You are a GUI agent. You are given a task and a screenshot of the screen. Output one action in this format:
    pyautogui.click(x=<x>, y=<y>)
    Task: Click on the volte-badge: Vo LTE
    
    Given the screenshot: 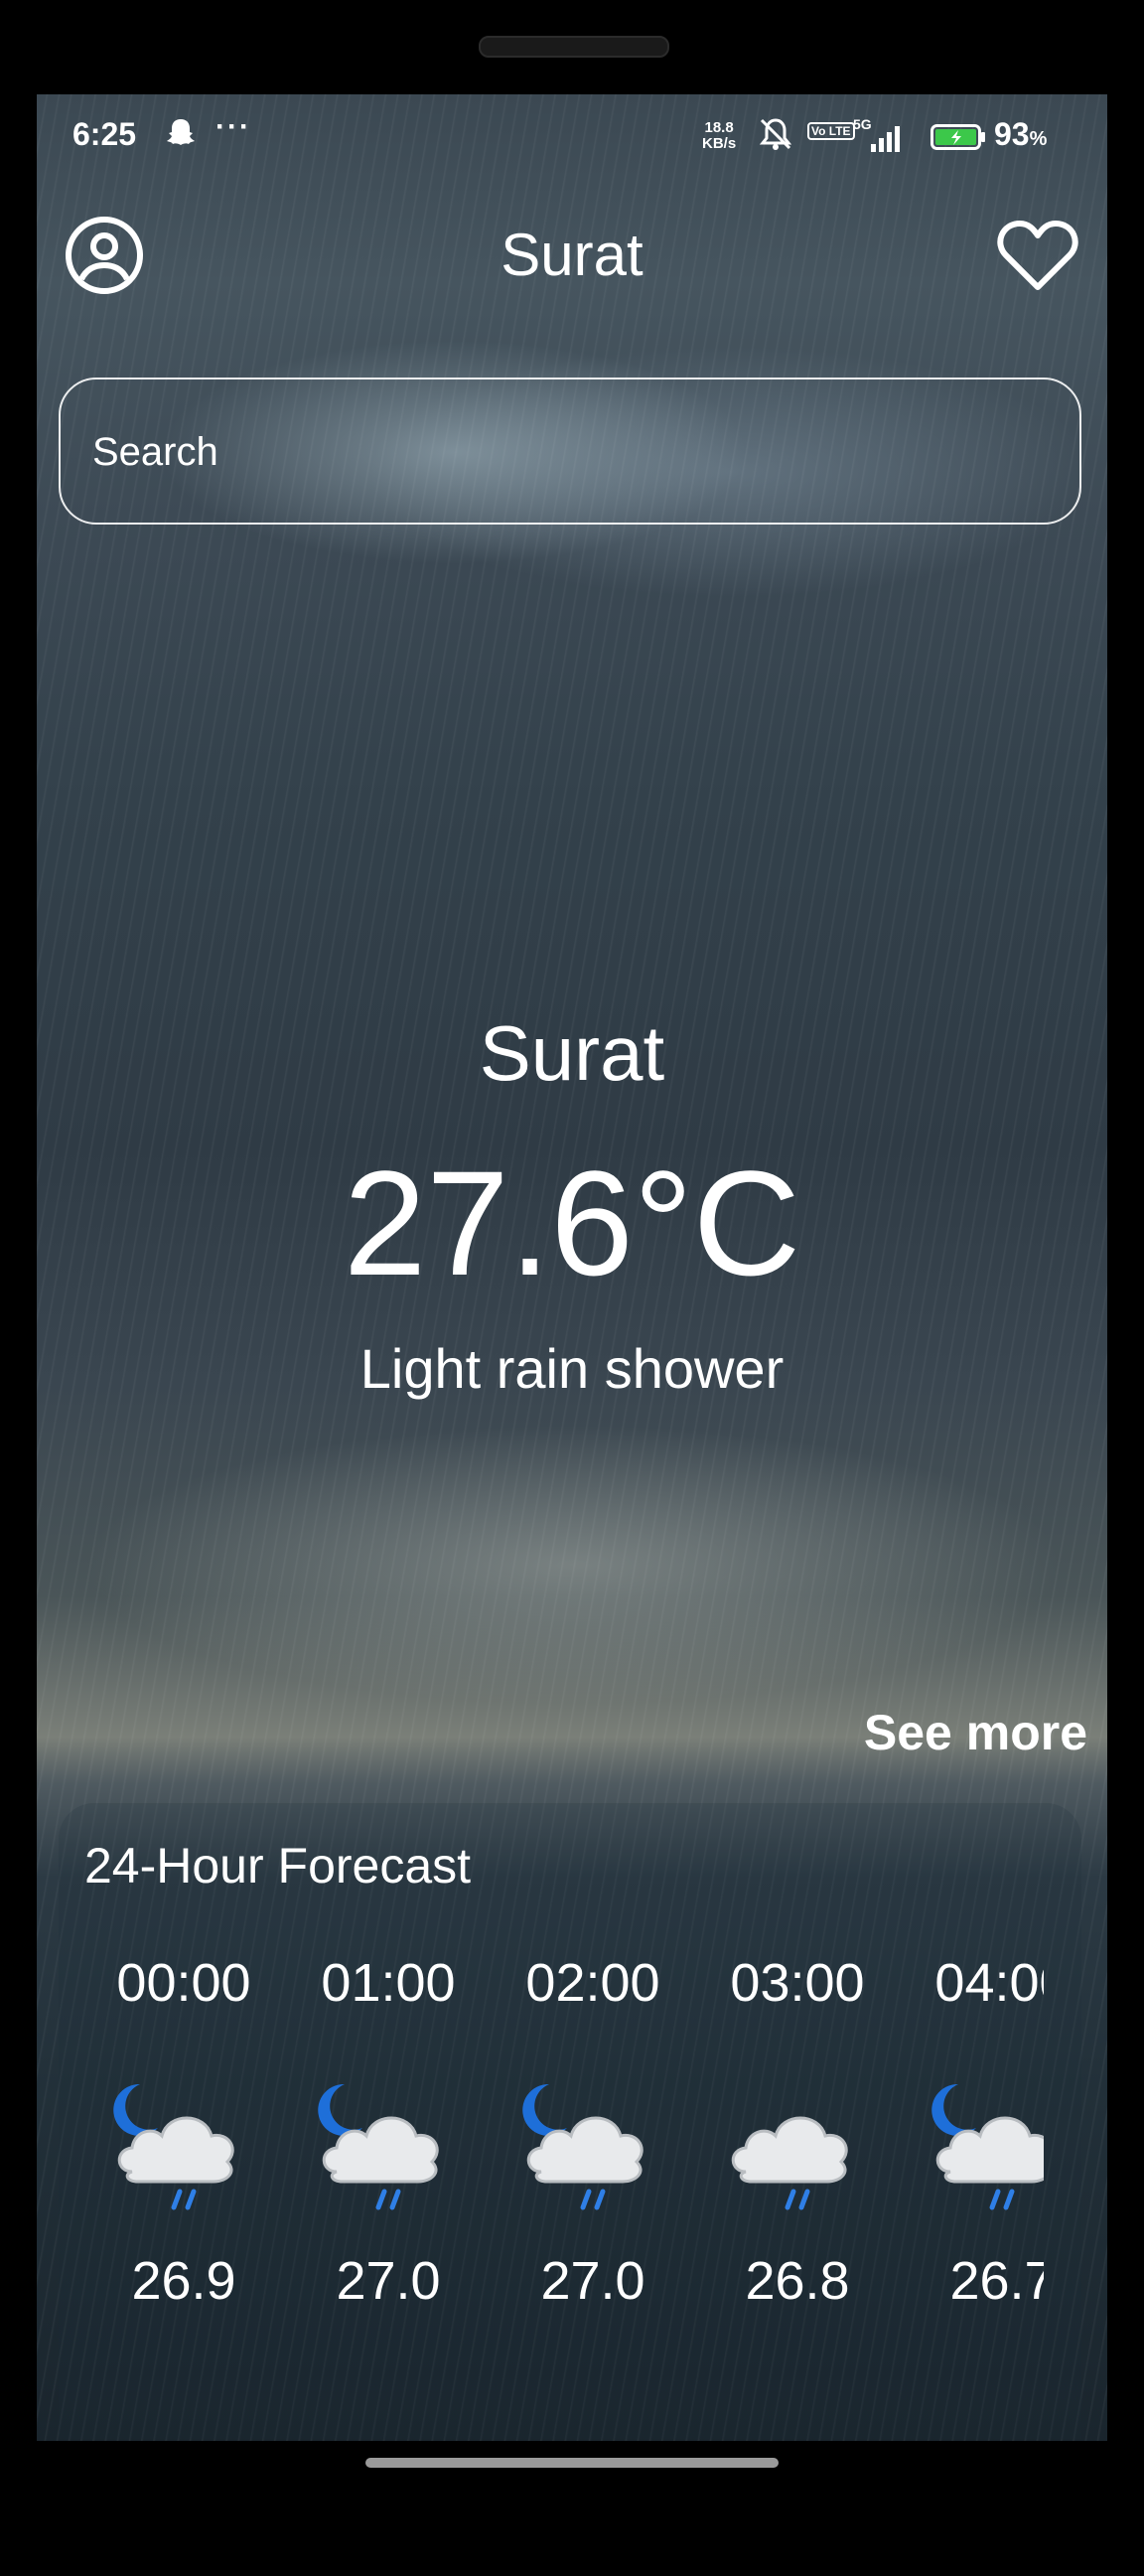 What is the action you would take?
    pyautogui.click(x=831, y=131)
    